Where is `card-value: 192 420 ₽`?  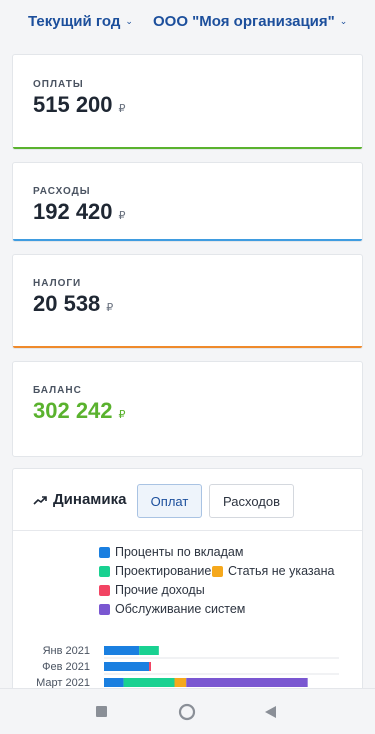 card-value: 192 420 ₽ is located at coordinates (79, 212).